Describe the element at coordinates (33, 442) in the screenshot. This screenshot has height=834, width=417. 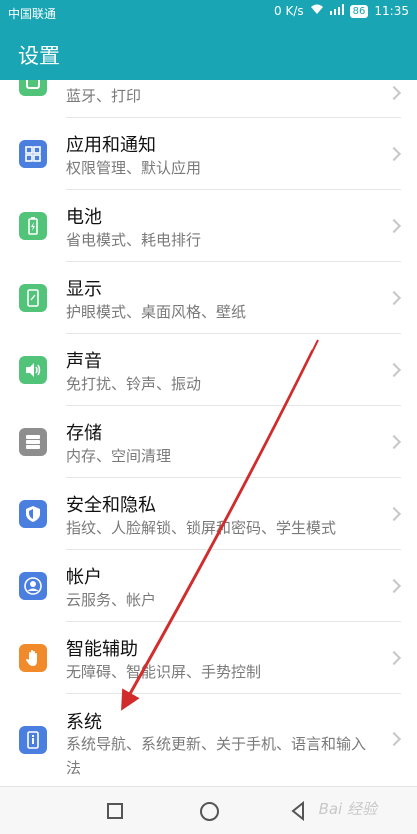
I see `storage-icon` at that location.